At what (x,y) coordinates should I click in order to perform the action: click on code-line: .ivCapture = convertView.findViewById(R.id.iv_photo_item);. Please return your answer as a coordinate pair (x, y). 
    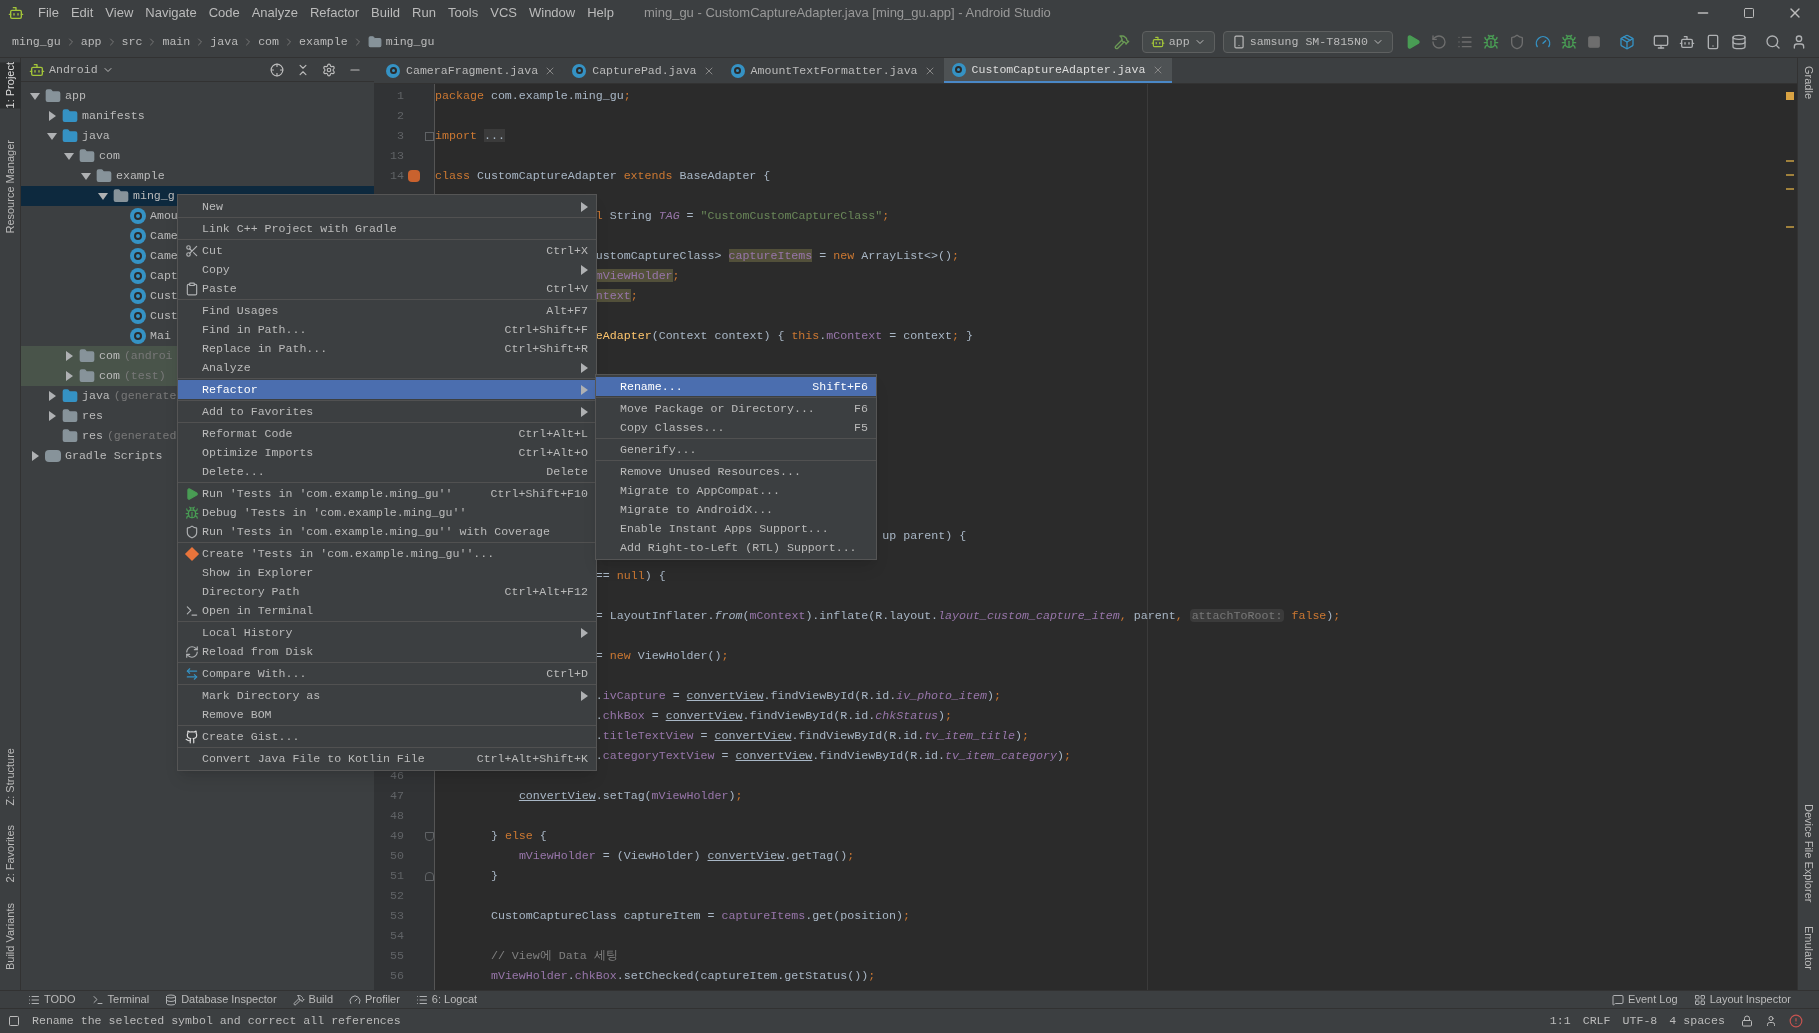
    Looking at the image, I should click on (798, 696).